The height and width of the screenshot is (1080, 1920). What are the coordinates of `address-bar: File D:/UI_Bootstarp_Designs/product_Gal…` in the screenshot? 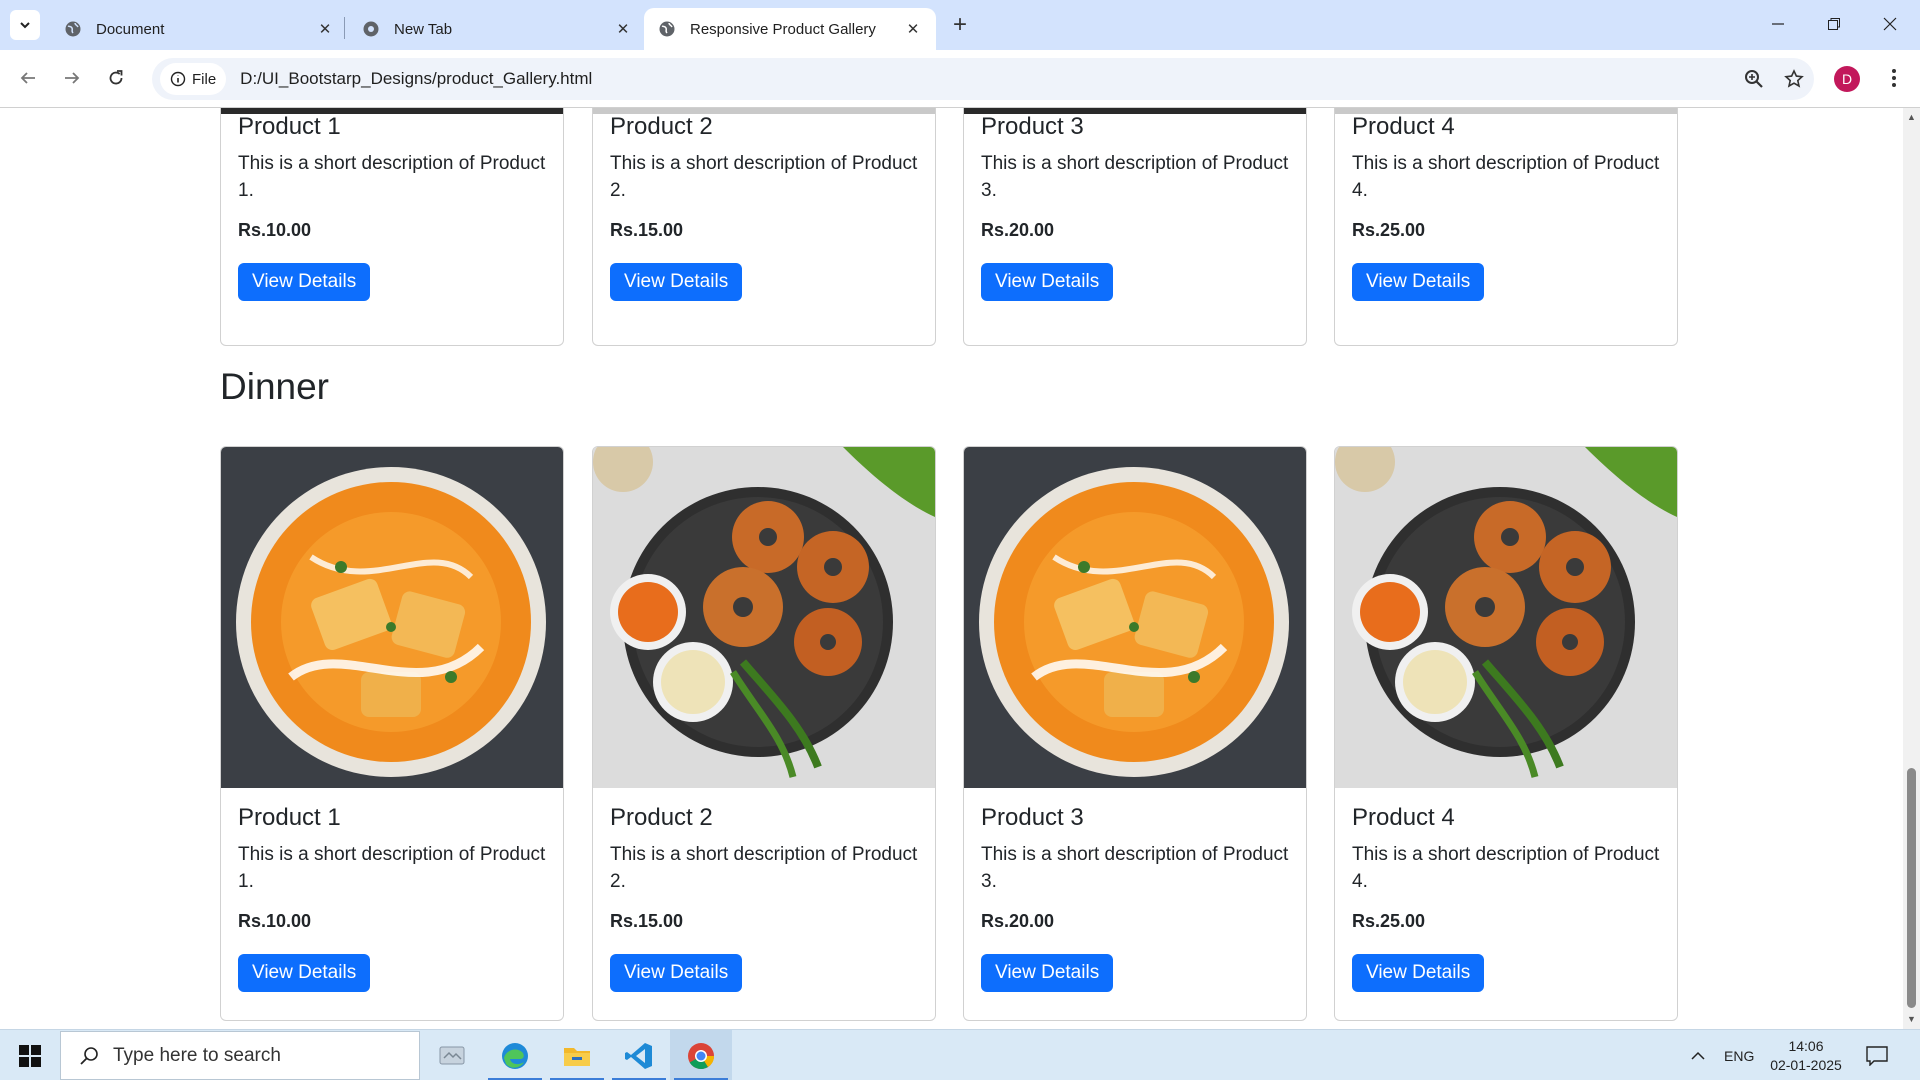 It's located at (983, 79).